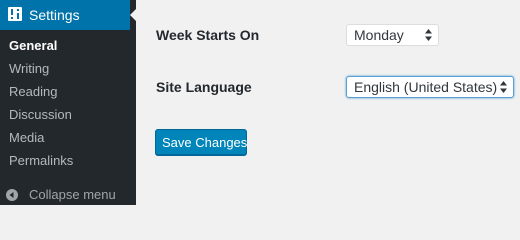 The width and height of the screenshot is (520, 240). What do you see at coordinates (41, 161) in the screenshot?
I see `sidebar-item-permalinks: Permalinks` at bounding box center [41, 161].